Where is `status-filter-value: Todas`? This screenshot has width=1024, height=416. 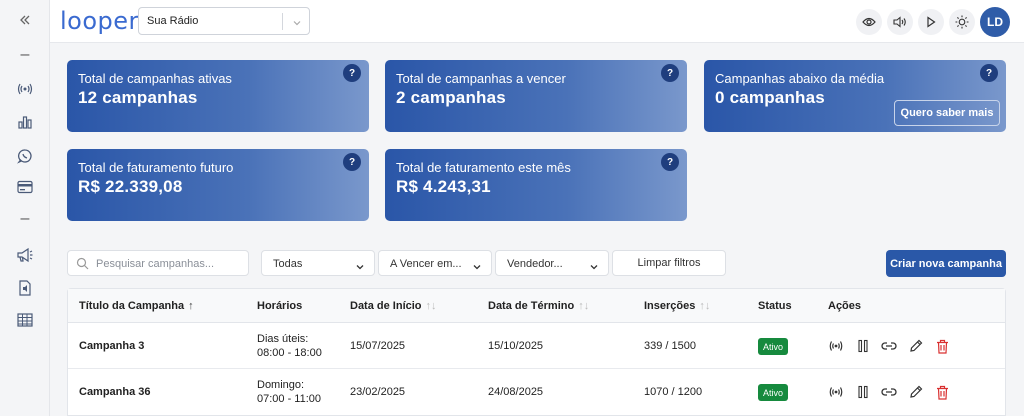 status-filter-value: Todas is located at coordinates (288, 264).